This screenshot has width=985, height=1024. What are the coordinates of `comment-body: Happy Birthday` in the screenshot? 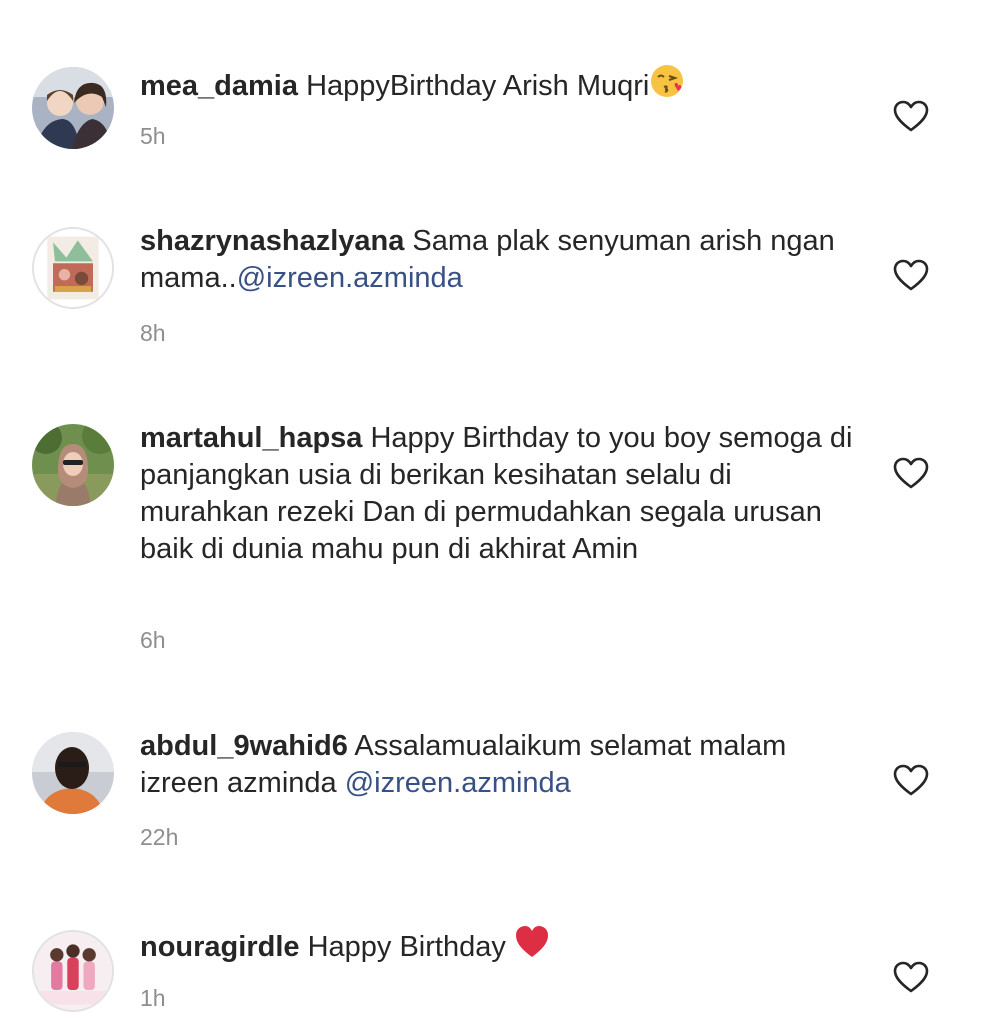 It's located at (406, 947).